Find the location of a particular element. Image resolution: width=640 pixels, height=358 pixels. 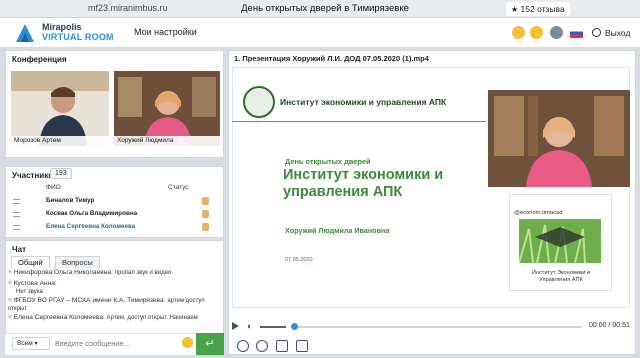

mirapolis-logo-icon is located at coordinates (25, 33).